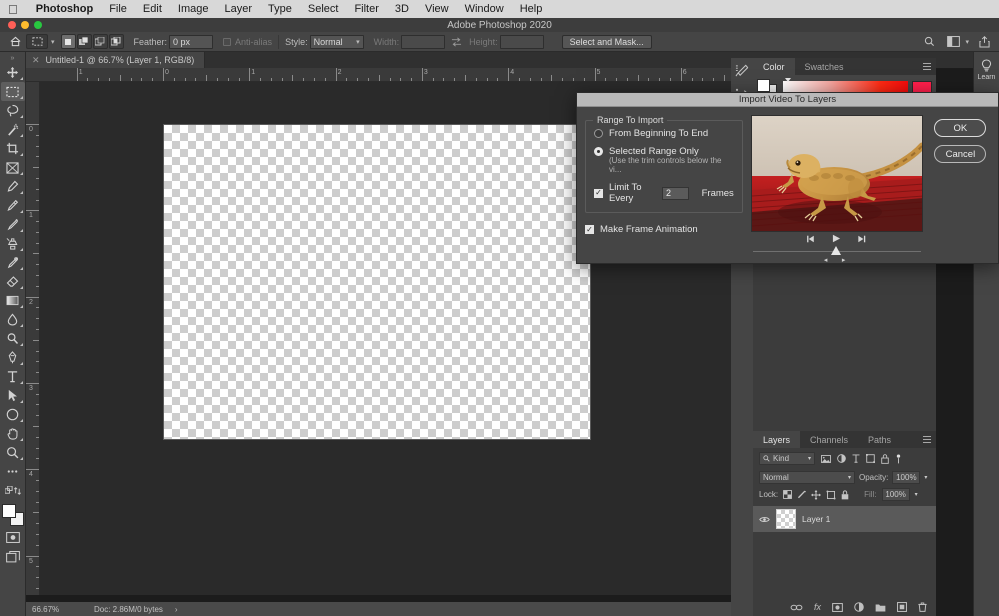 The image size is (999, 616). What do you see at coordinates (831, 494) in the screenshot?
I see `lock-artboard-icon` at bounding box center [831, 494].